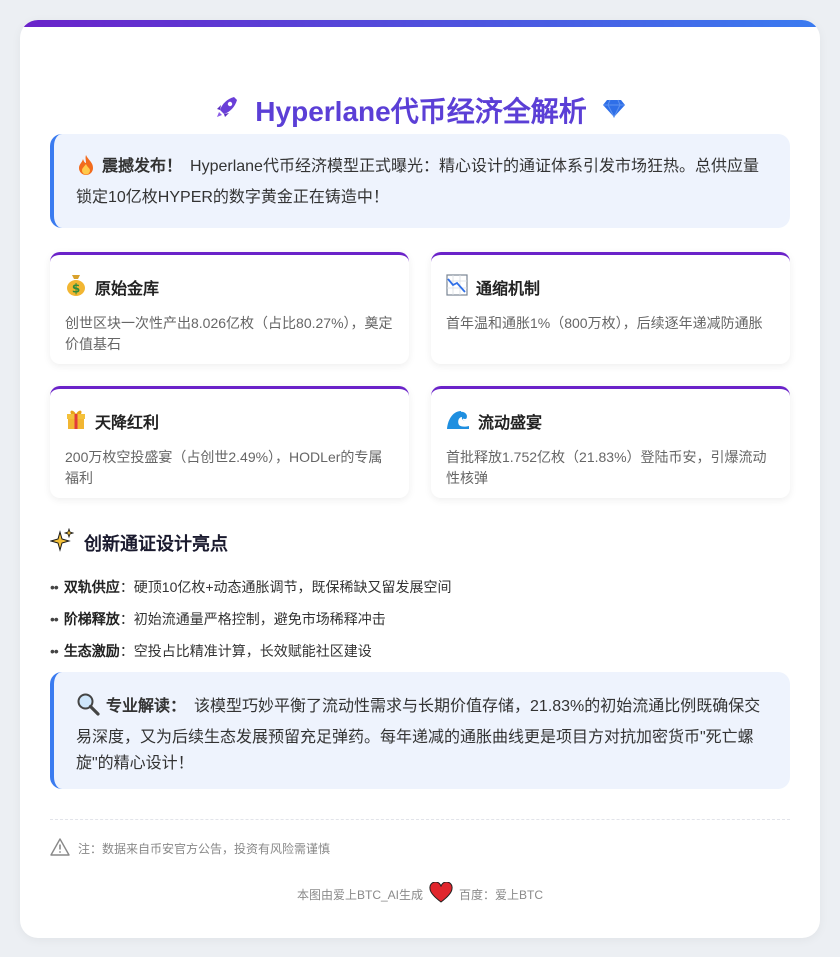 The width and height of the screenshot is (840, 957). I want to click on section-title: 创新通证设计亮点, so click(156, 543).